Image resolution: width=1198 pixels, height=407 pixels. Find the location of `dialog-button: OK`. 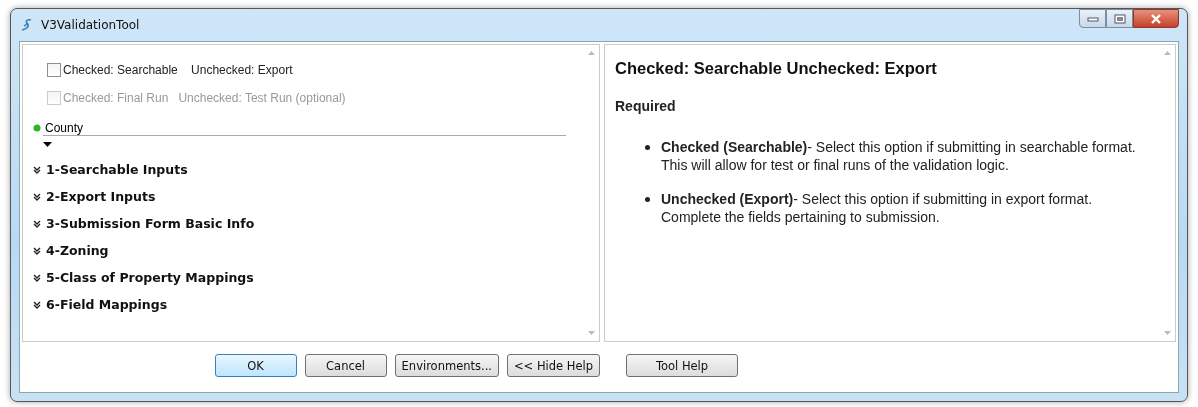

dialog-button: OK is located at coordinates (255, 365).